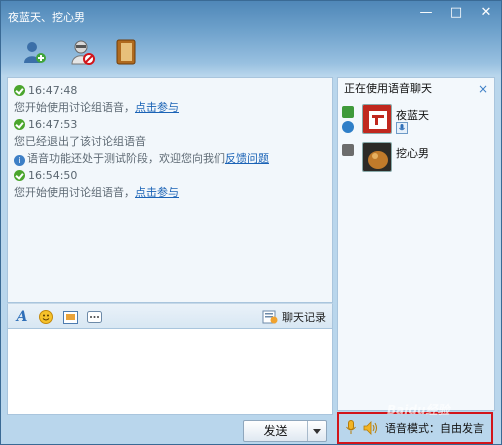  I want to click on status-icon, so click(348, 127).